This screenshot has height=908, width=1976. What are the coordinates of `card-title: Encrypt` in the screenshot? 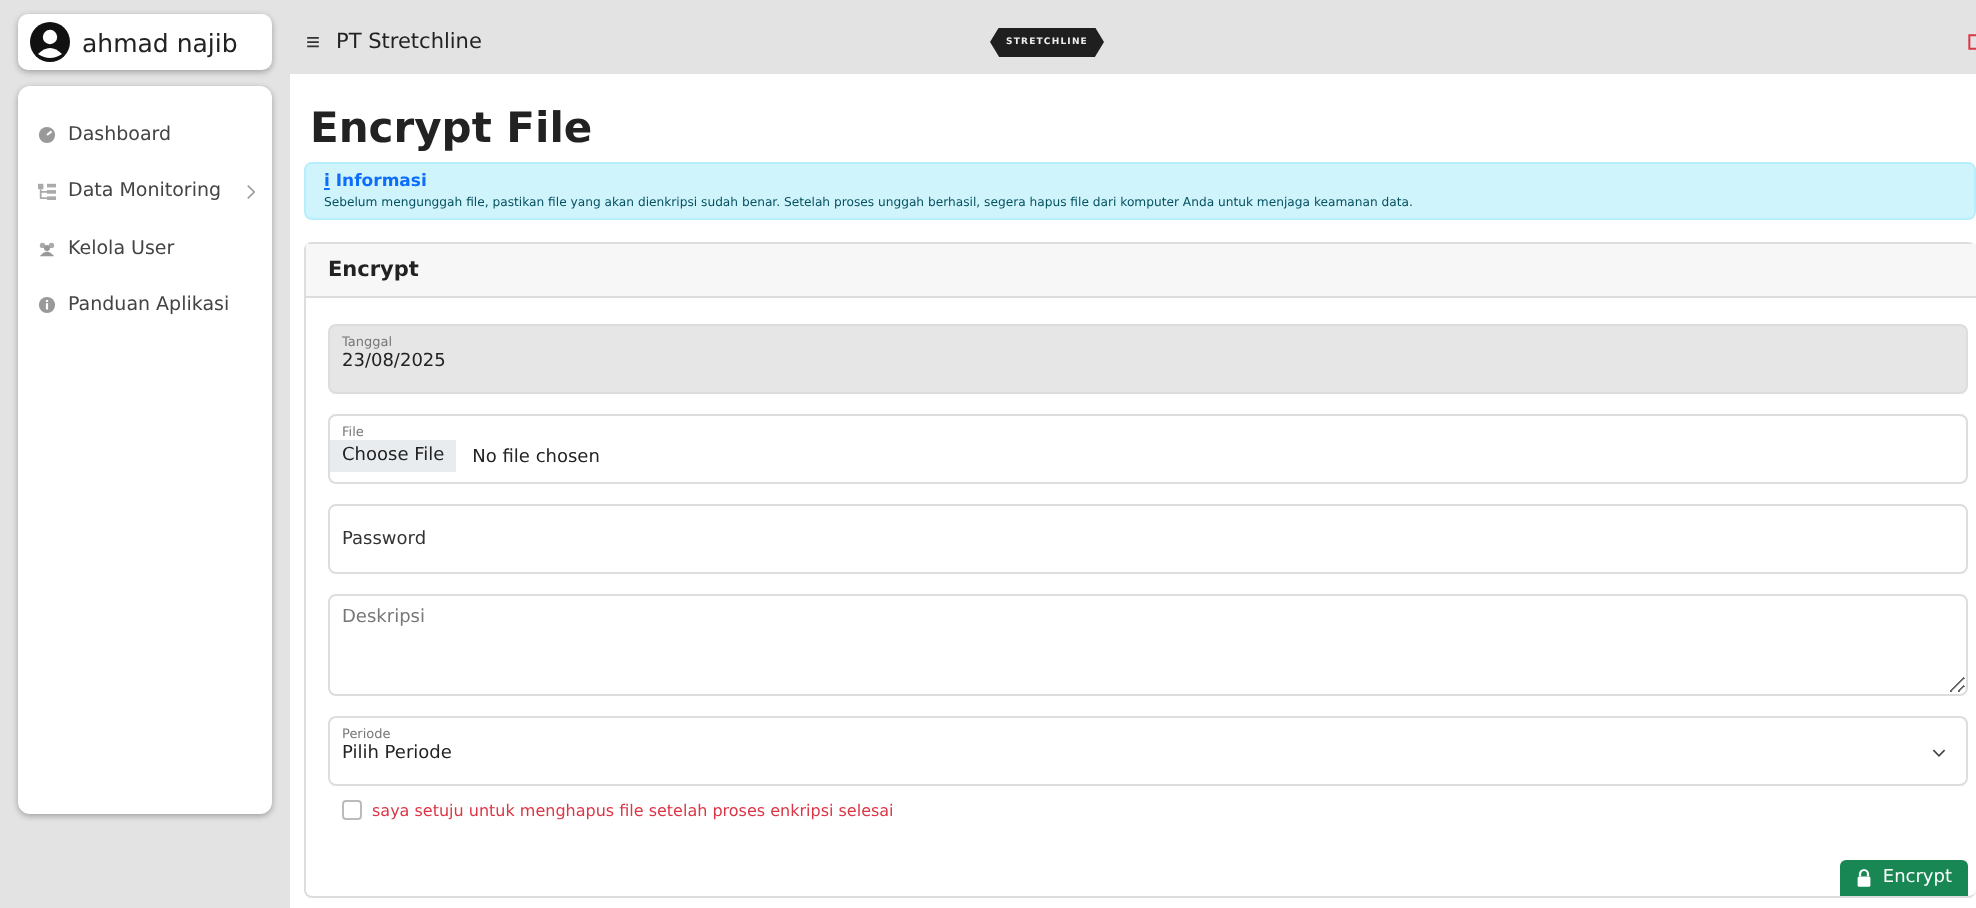 It's located at (373, 270).